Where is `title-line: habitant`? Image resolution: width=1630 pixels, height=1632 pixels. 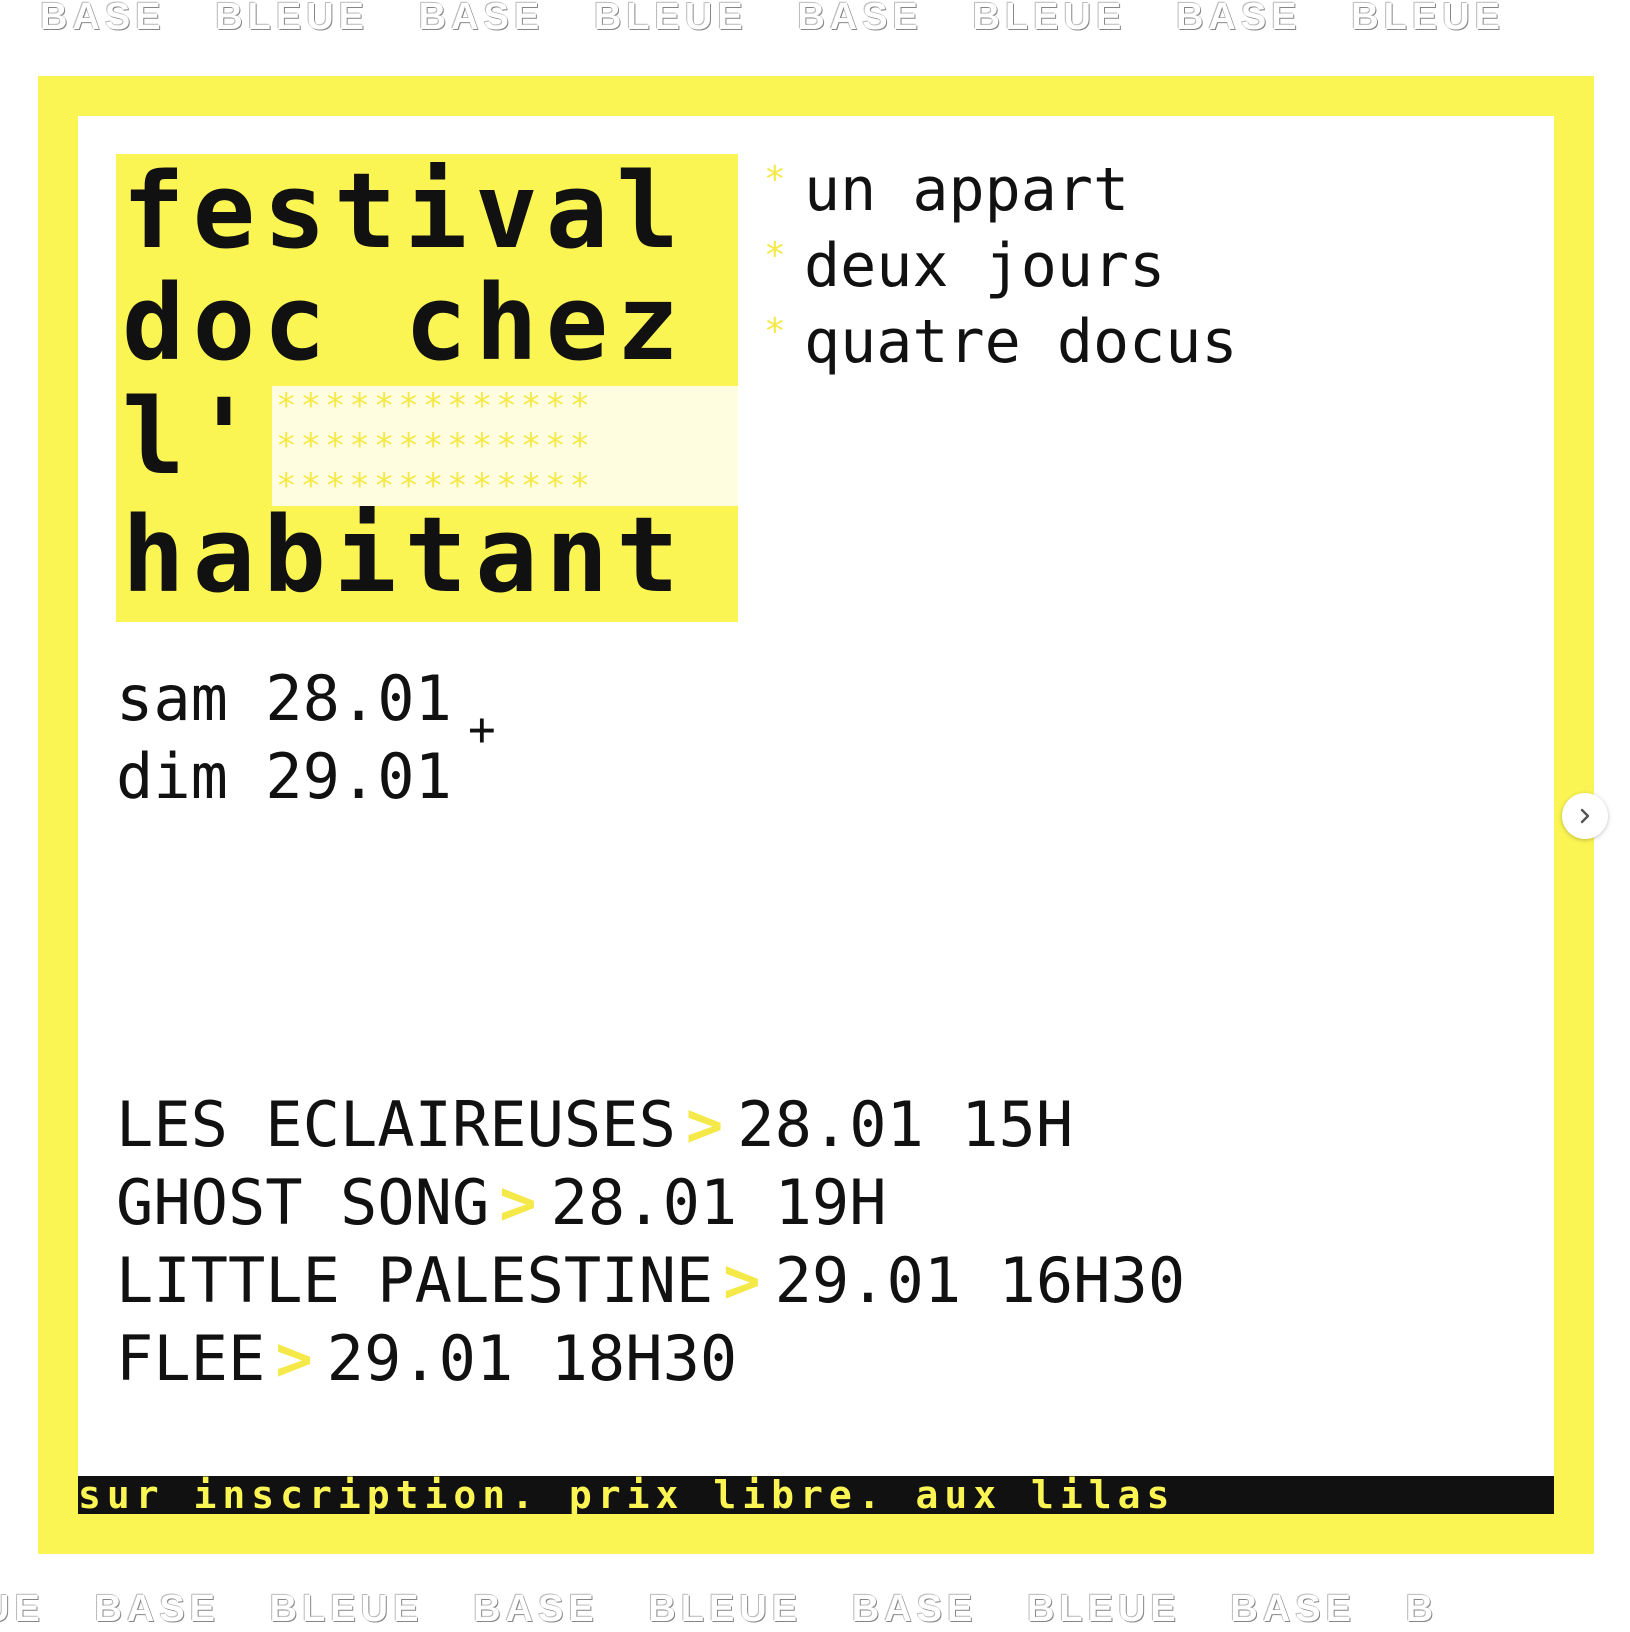
title-line: habitant is located at coordinates (404, 555).